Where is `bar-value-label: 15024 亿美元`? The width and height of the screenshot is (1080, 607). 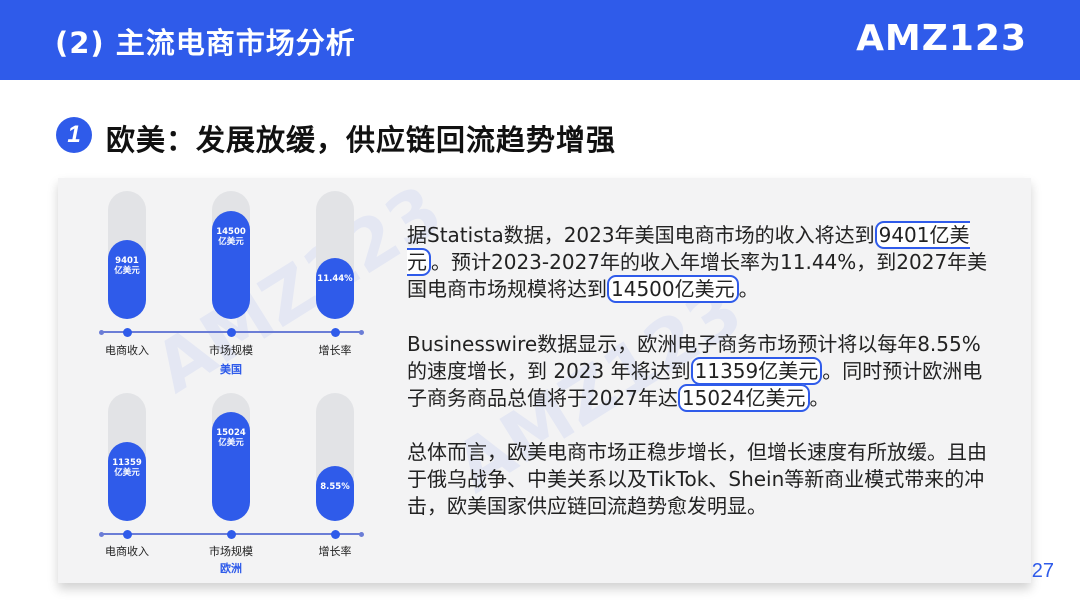
bar-value-label: 15024 亿美元 is located at coordinates (231, 438).